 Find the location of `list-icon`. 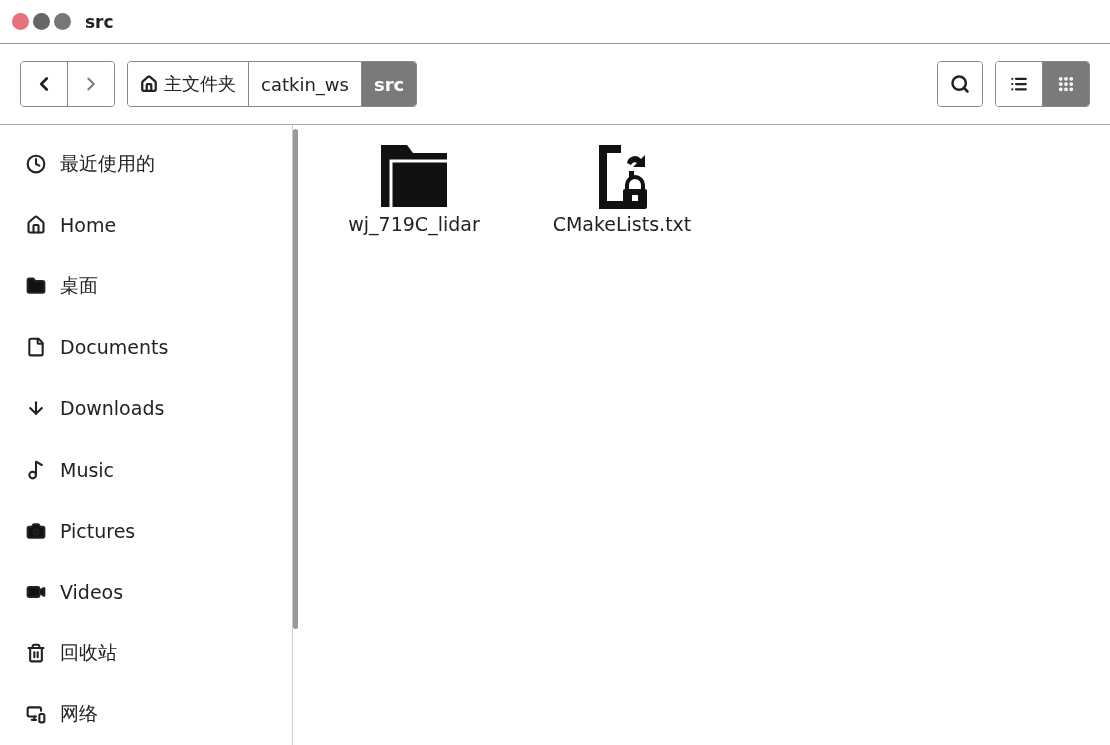

list-icon is located at coordinates (1019, 84).